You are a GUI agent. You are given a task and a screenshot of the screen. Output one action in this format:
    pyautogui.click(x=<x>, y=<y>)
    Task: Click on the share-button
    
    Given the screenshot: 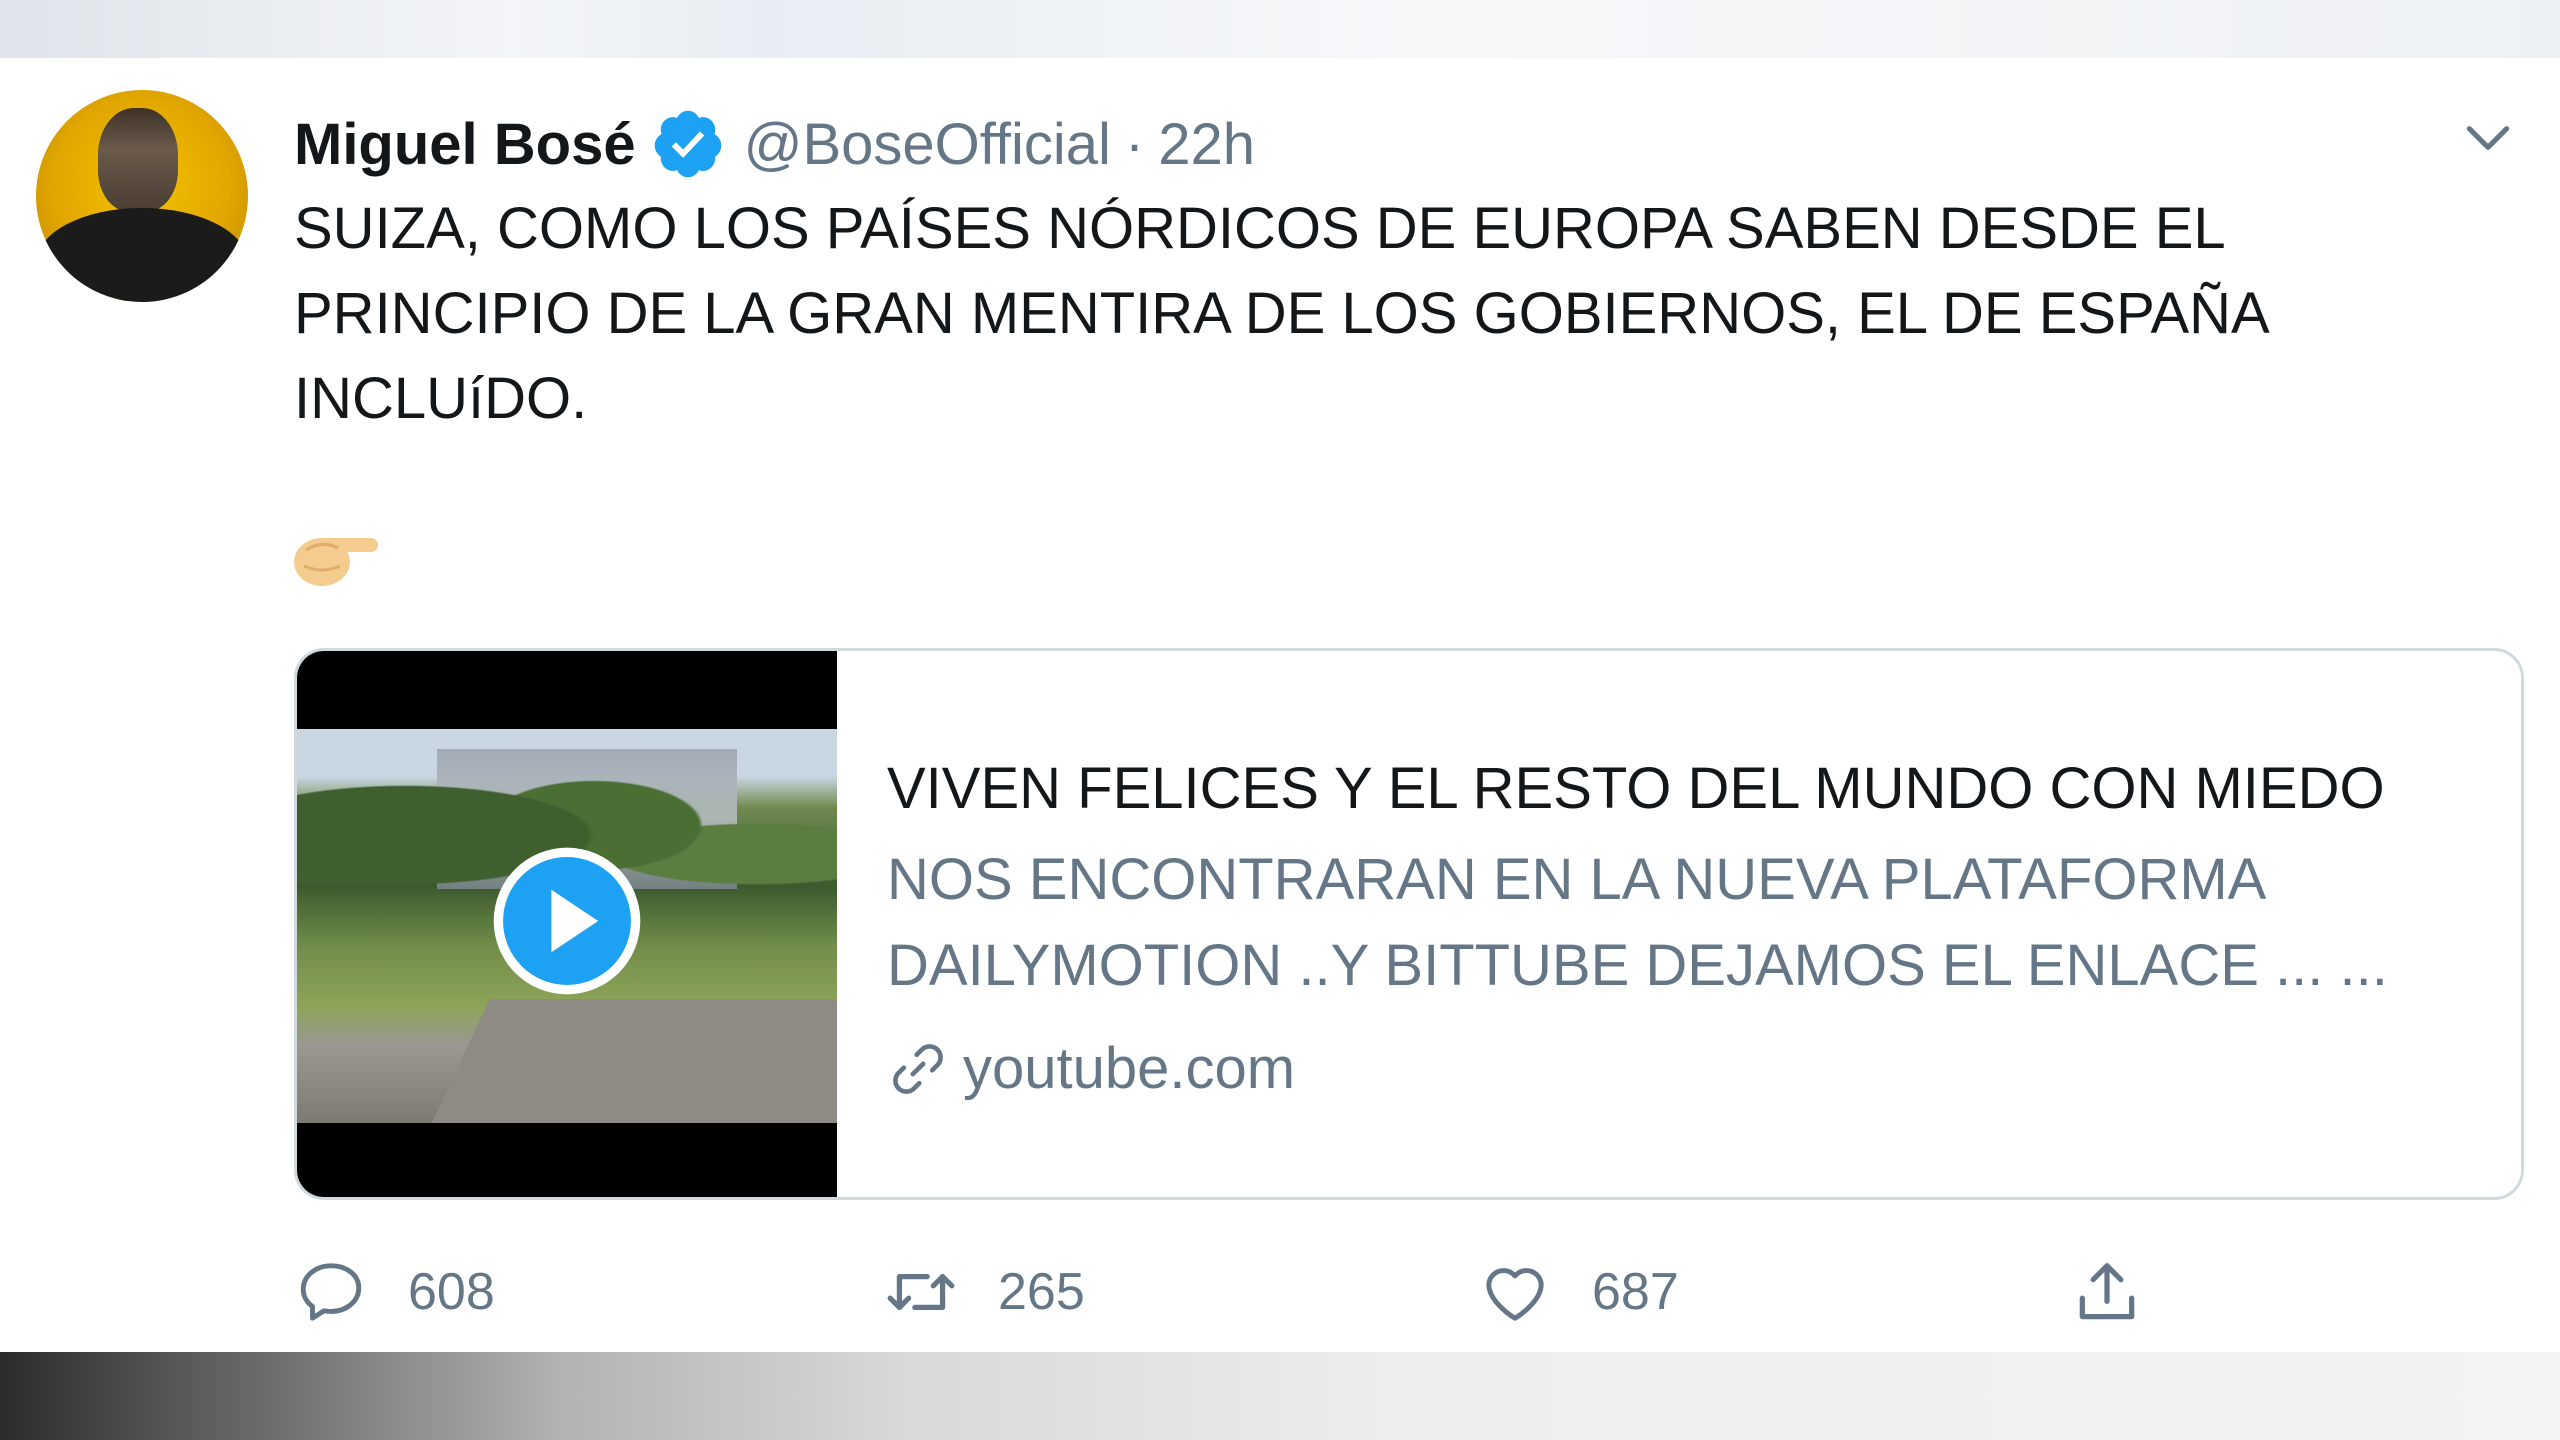 What is the action you would take?
    pyautogui.click(x=2107, y=1292)
    